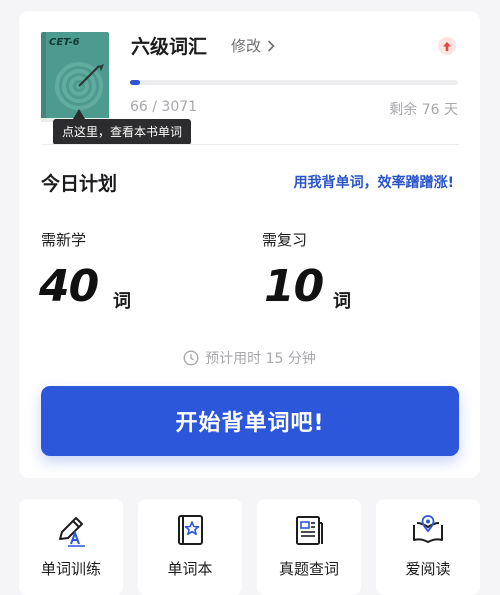  What do you see at coordinates (64, 240) in the screenshot?
I see `new-words-label: 需新学` at bounding box center [64, 240].